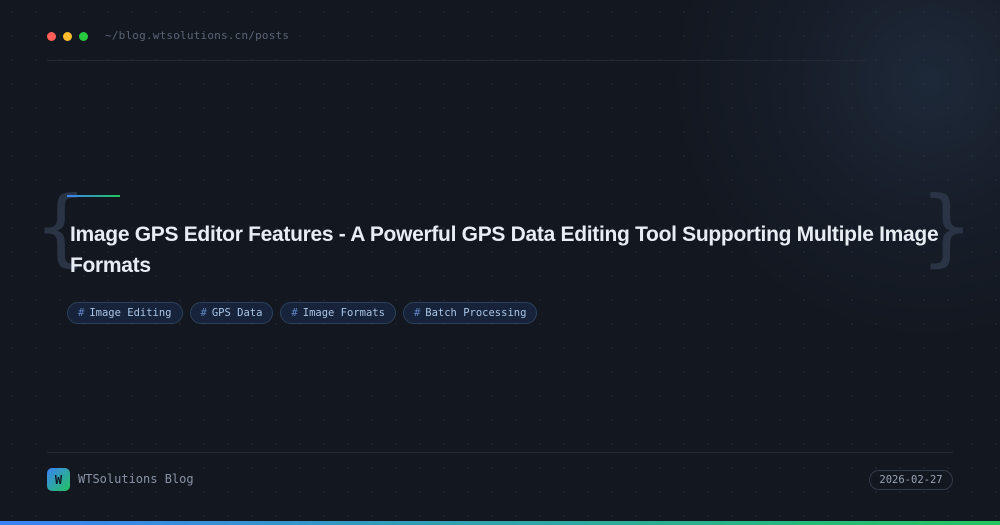 The height and width of the screenshot is (525, 1000). Describe the element at coordinates (343, 313) in the screenshot. I see `tag-label: Image Formats` at that location.